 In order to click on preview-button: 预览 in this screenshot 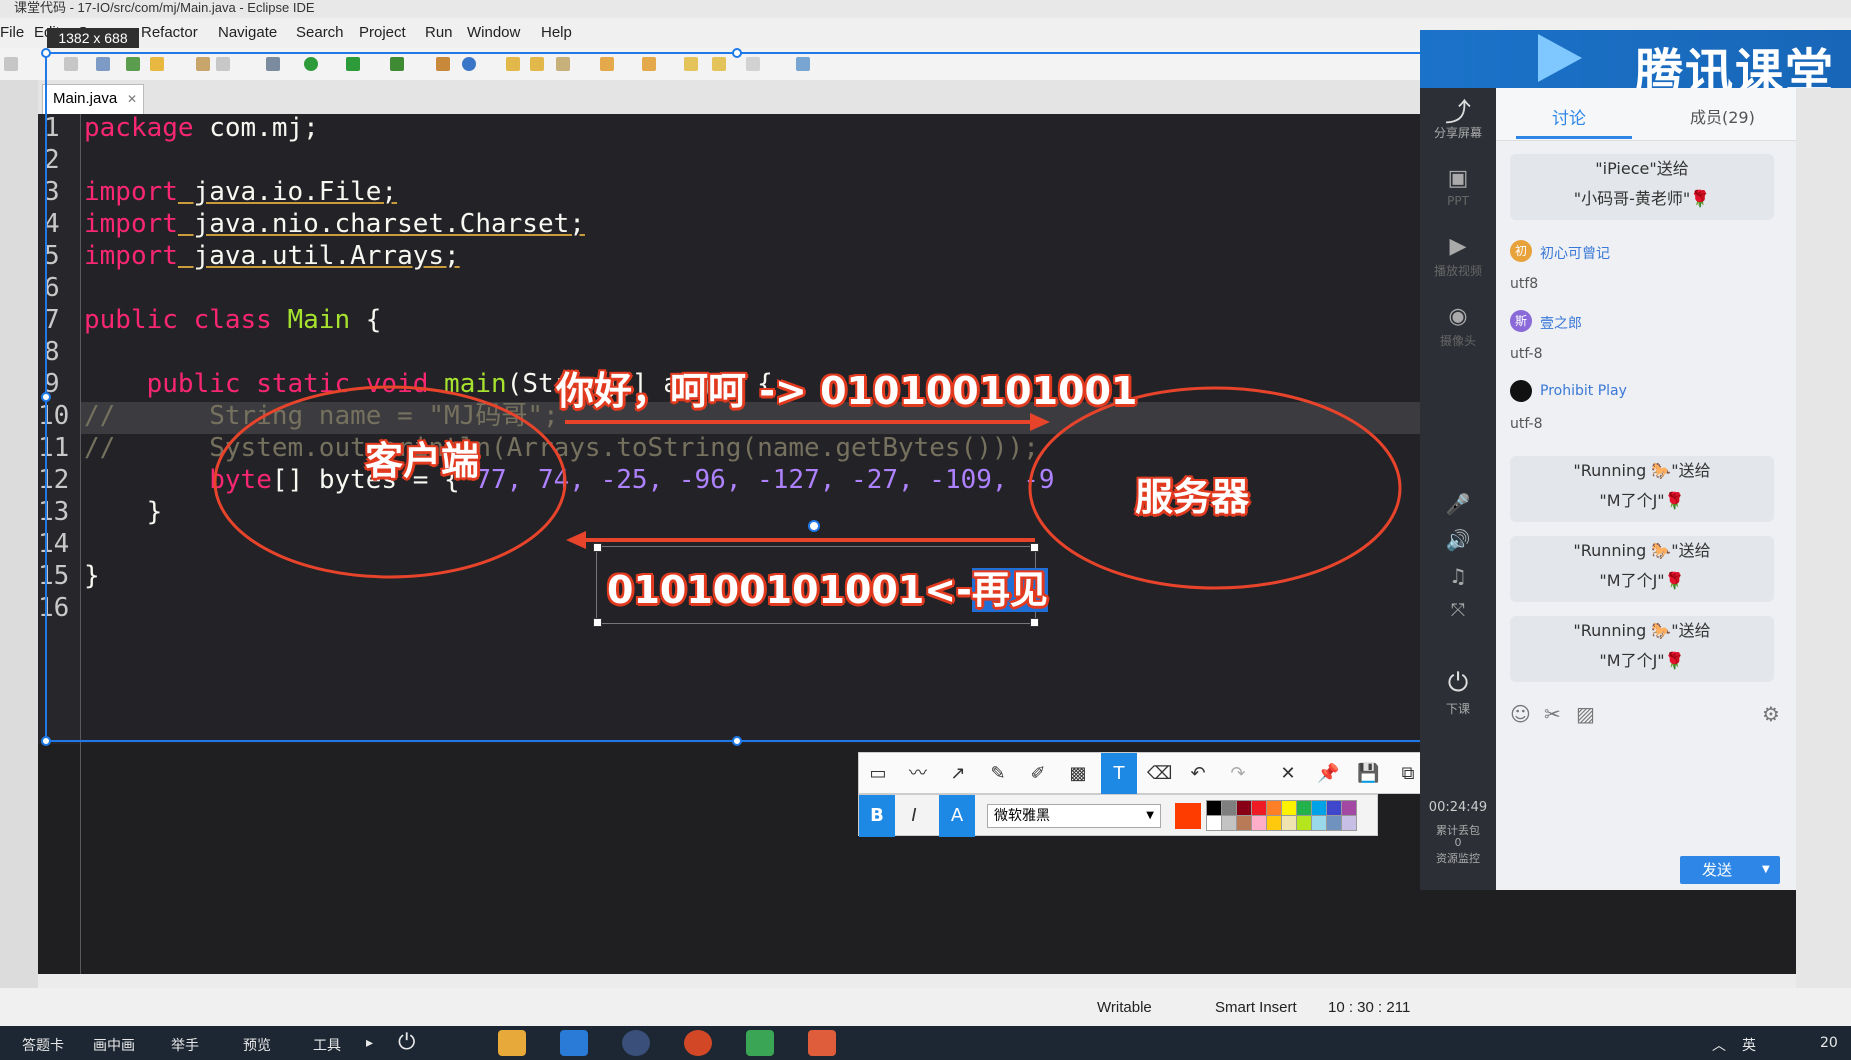, I will do `click(257, 1045)`.